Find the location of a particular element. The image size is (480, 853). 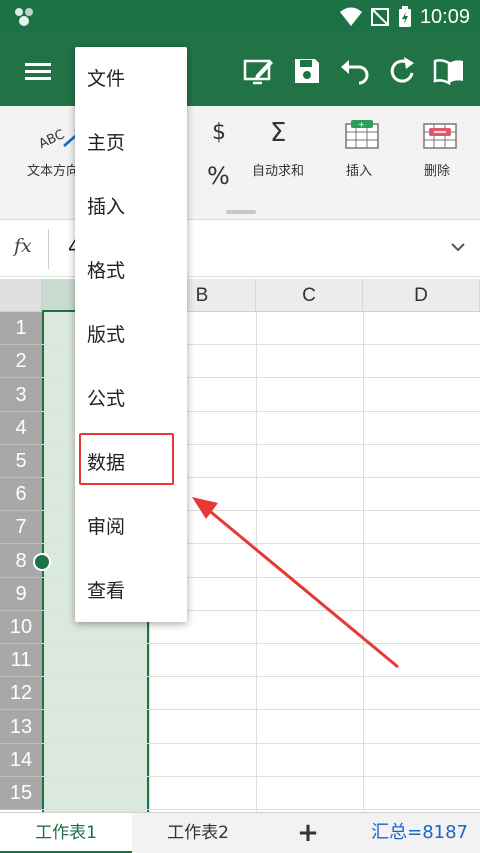

column-header-d: D is located at coordinates (421, 295).